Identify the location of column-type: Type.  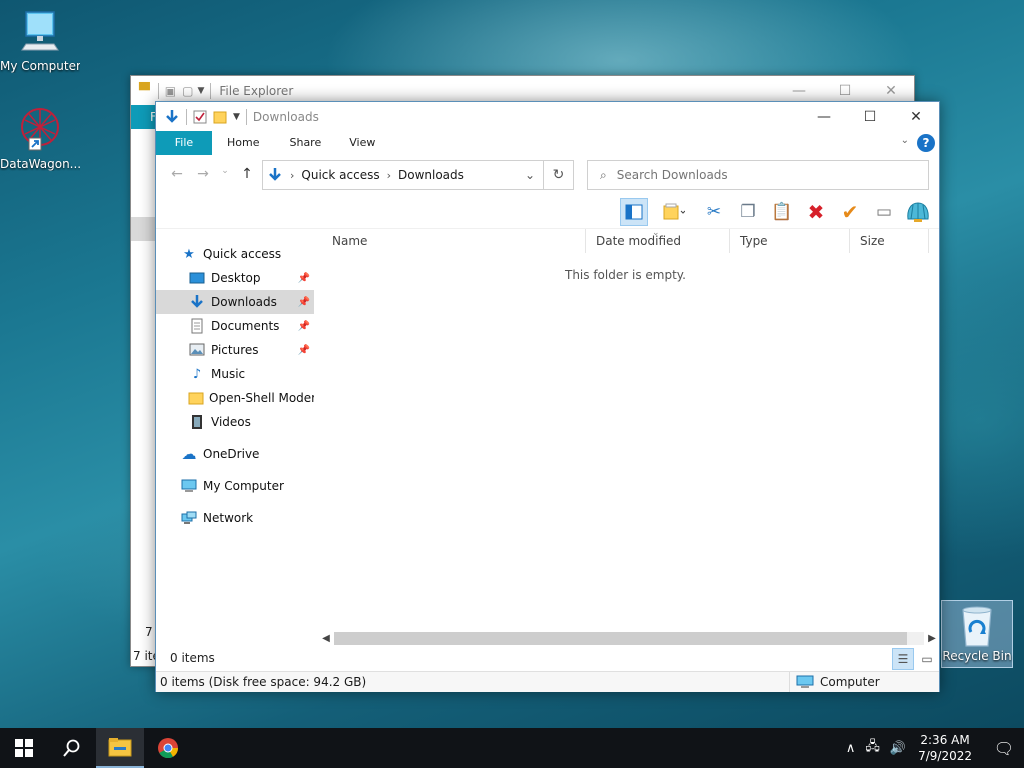
(790, 241).